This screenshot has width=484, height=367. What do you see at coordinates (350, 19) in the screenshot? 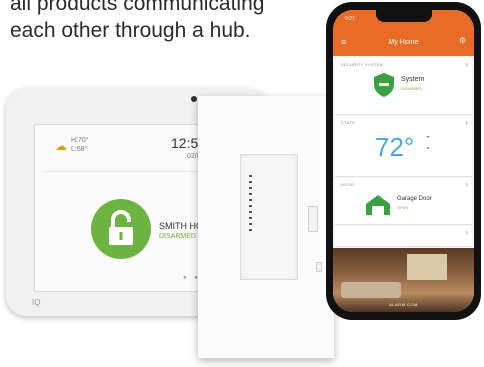
I see `status-time: 9:27` at bounding box center [350, 19].